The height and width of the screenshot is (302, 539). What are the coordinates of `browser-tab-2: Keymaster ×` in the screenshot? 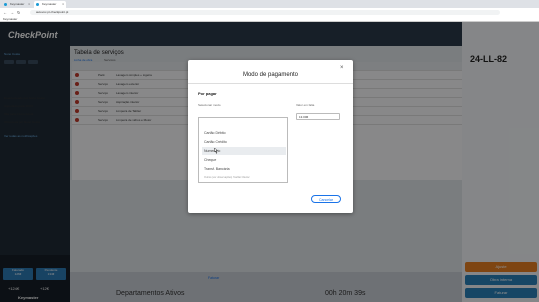 It's located at (50, 4).